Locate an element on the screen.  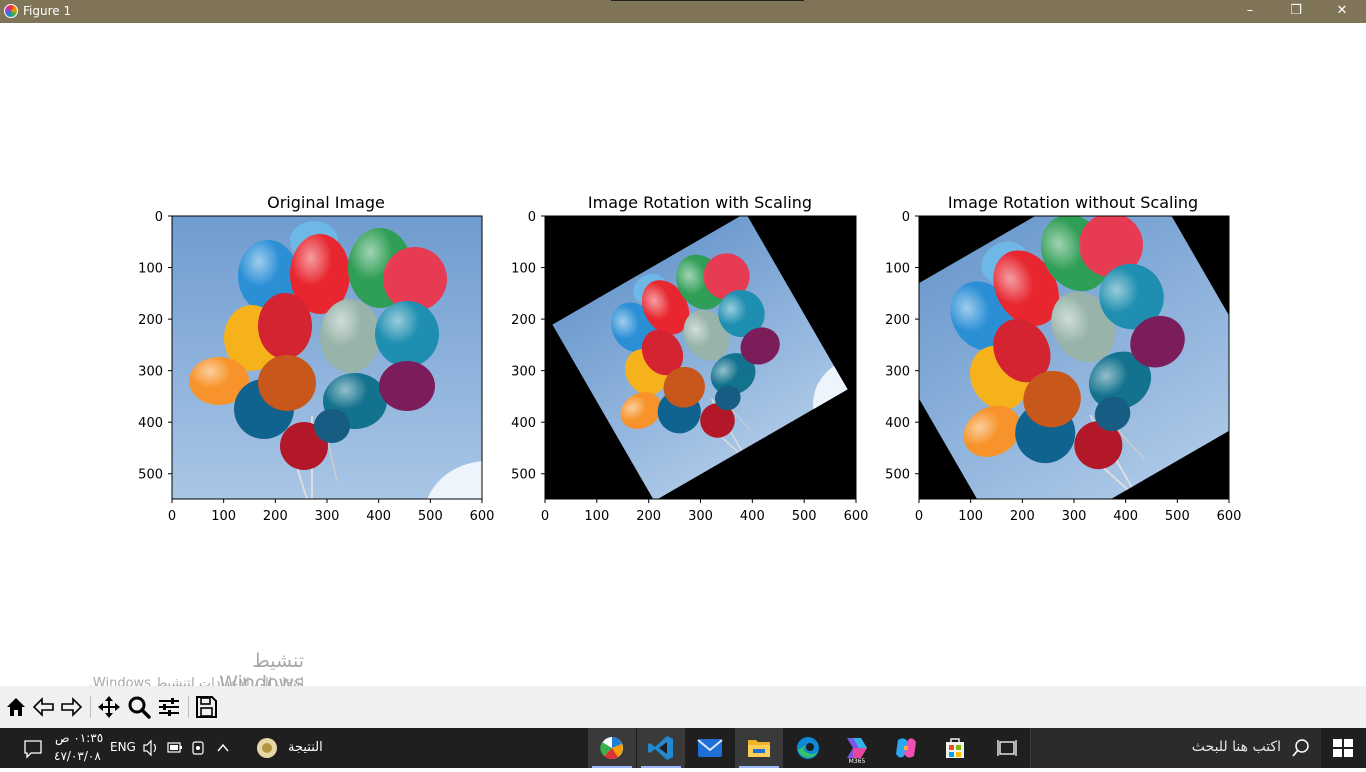
original-image is located at coordinates (327, 357).